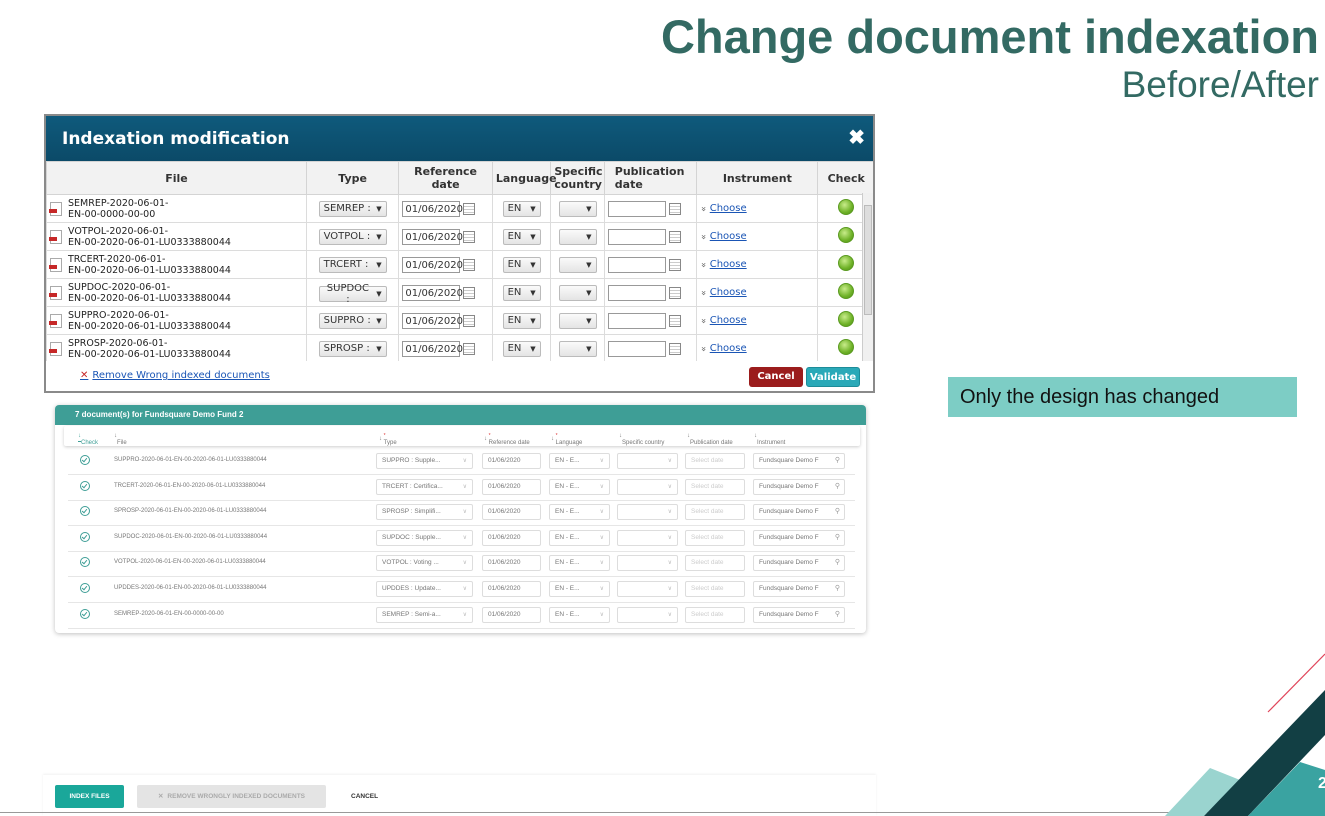  I want to click on column-header-reference-date: ↓ Reference date *, so click(507, 439).